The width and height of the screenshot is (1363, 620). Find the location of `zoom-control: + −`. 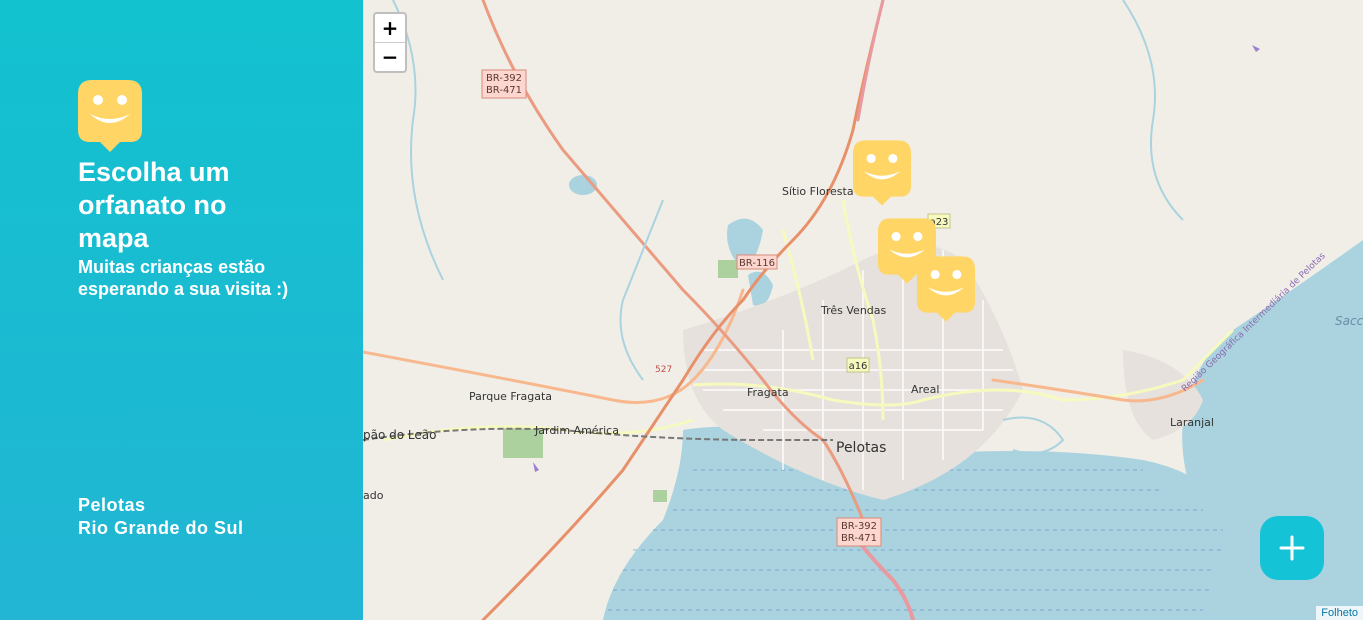

zoom-control: + − is located at coordinates (390, 42).